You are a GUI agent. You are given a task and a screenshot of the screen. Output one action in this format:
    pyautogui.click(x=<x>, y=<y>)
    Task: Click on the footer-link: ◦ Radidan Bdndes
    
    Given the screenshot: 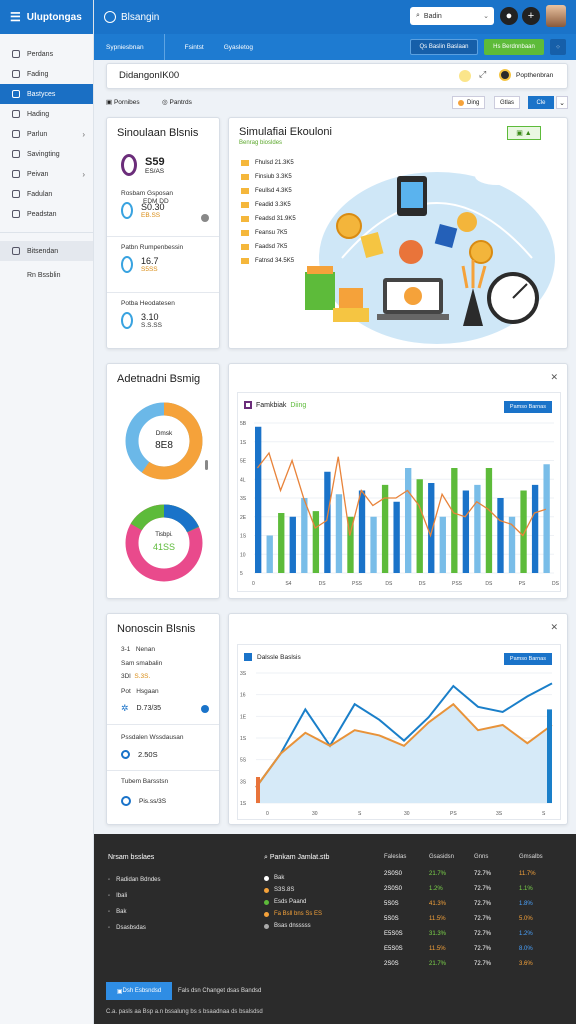 What is the action you would take?
    pyautogui.click(x=134, y=880)
    